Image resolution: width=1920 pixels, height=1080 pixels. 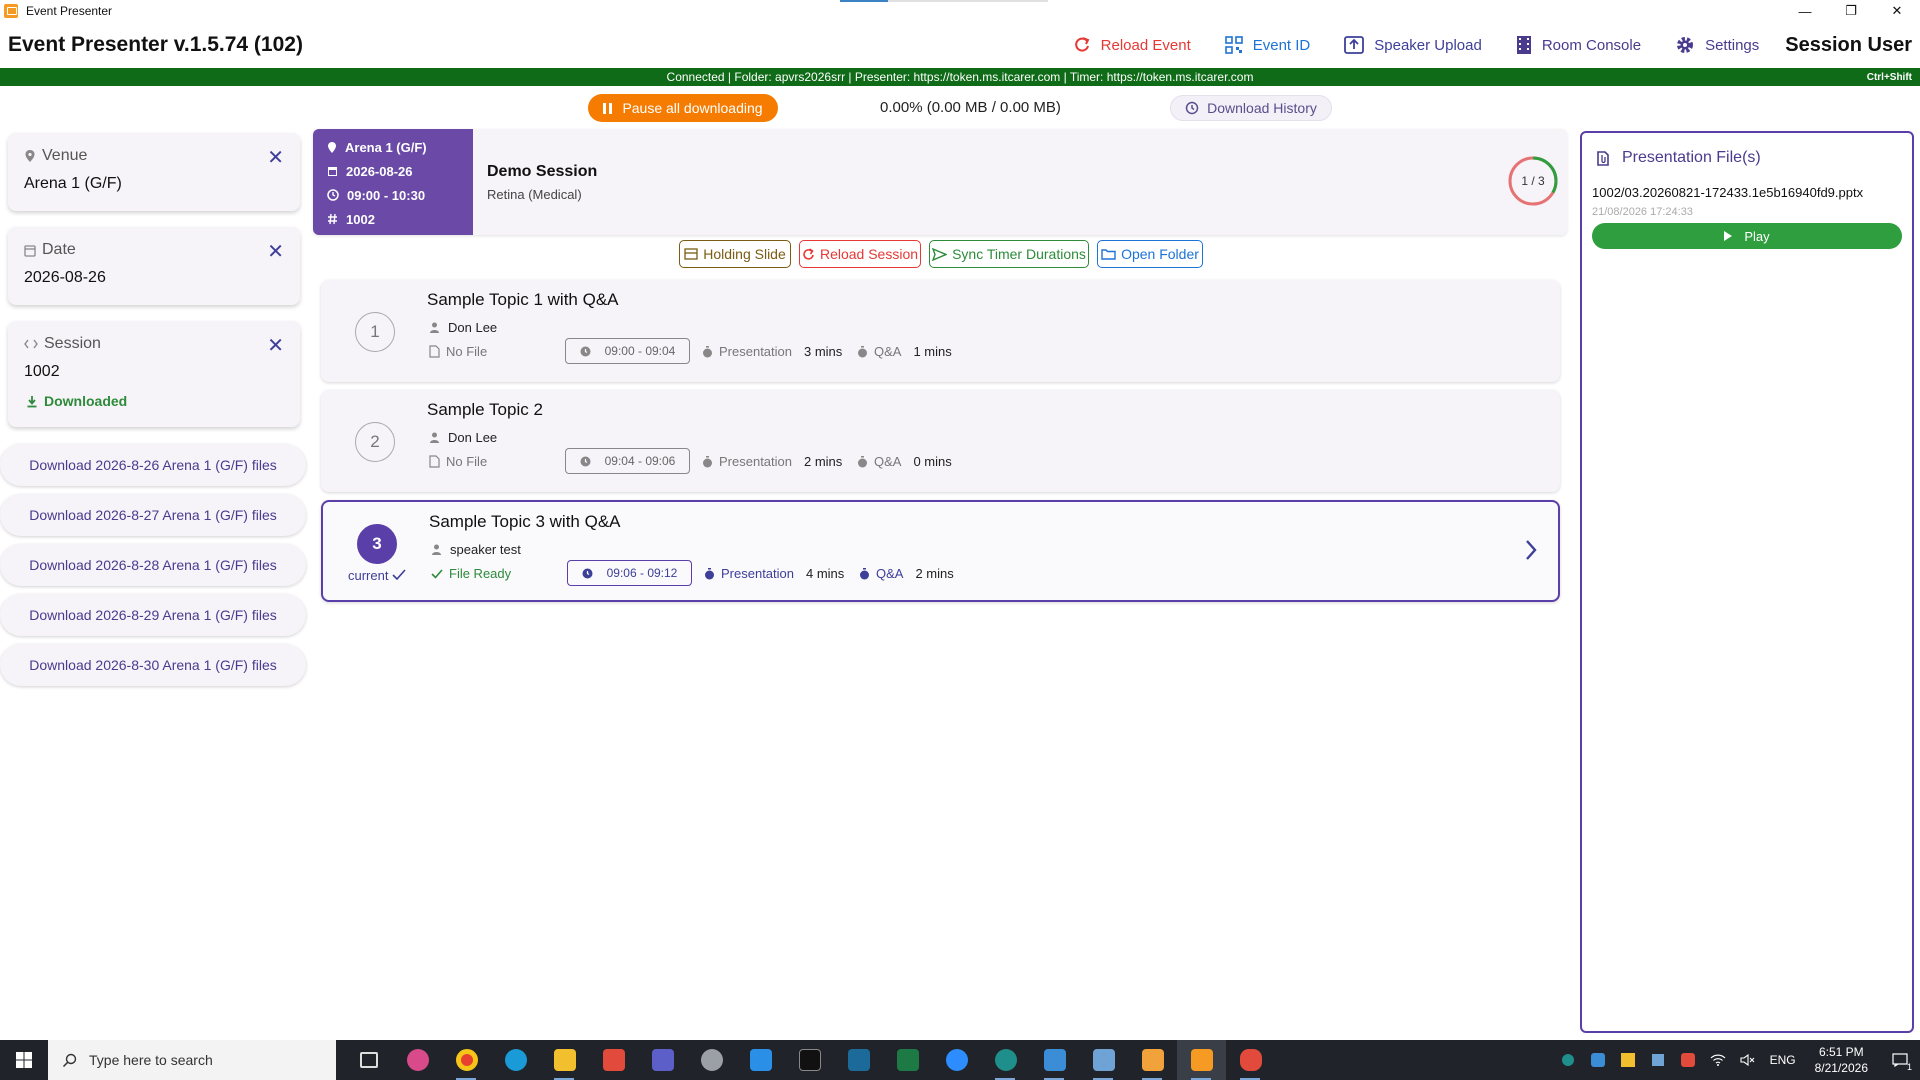 I want to click on settings-app-icon, so click(x=711, y=1060).